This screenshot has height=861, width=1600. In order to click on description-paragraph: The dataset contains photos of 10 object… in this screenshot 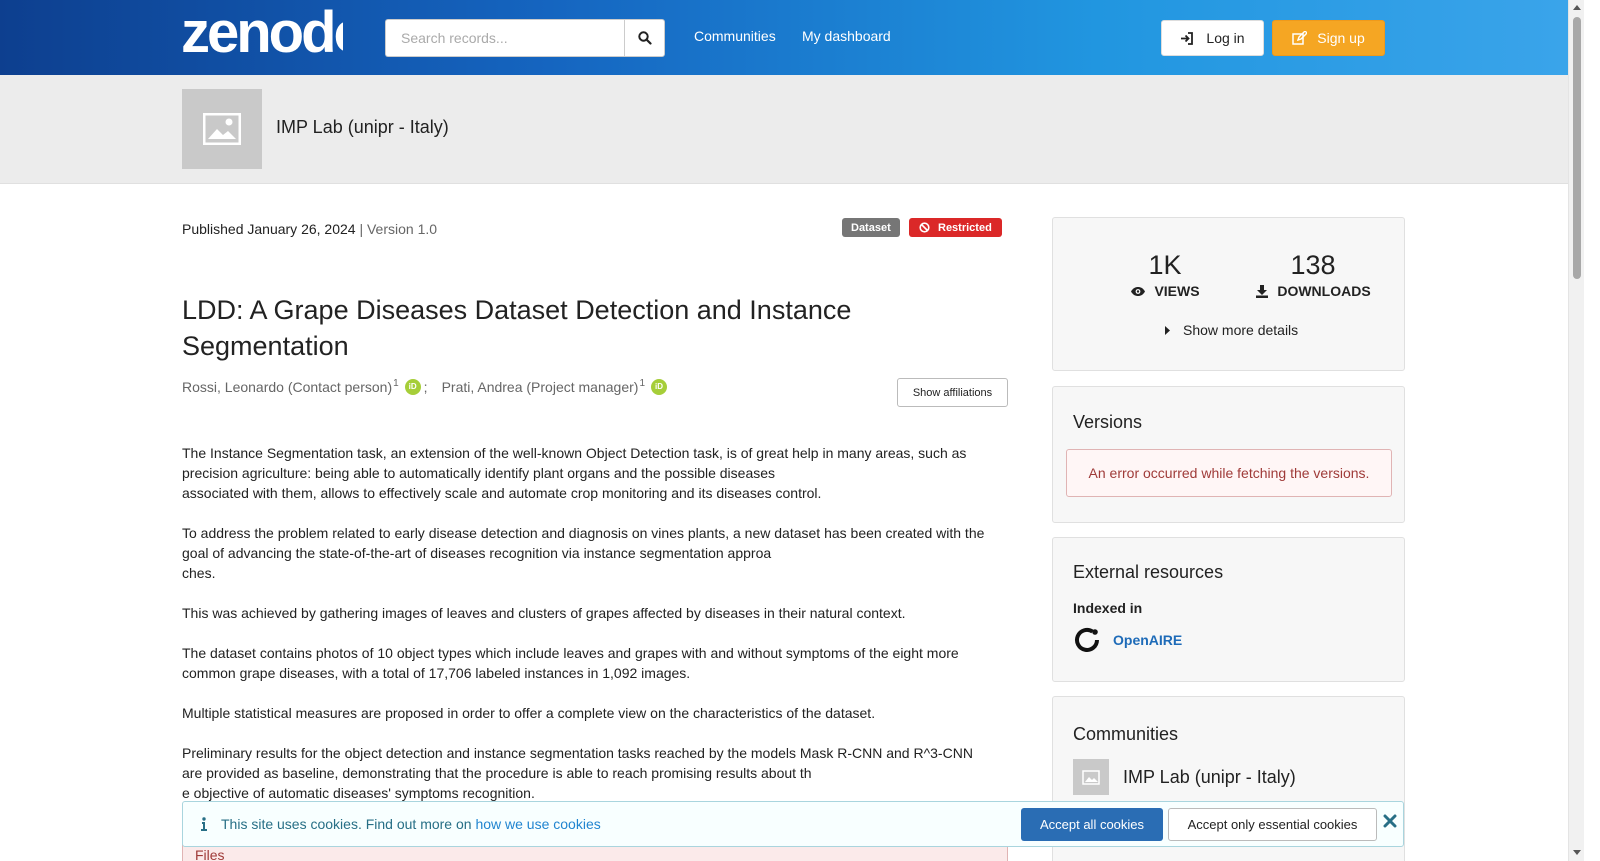, I will do `click(570, 663)`.